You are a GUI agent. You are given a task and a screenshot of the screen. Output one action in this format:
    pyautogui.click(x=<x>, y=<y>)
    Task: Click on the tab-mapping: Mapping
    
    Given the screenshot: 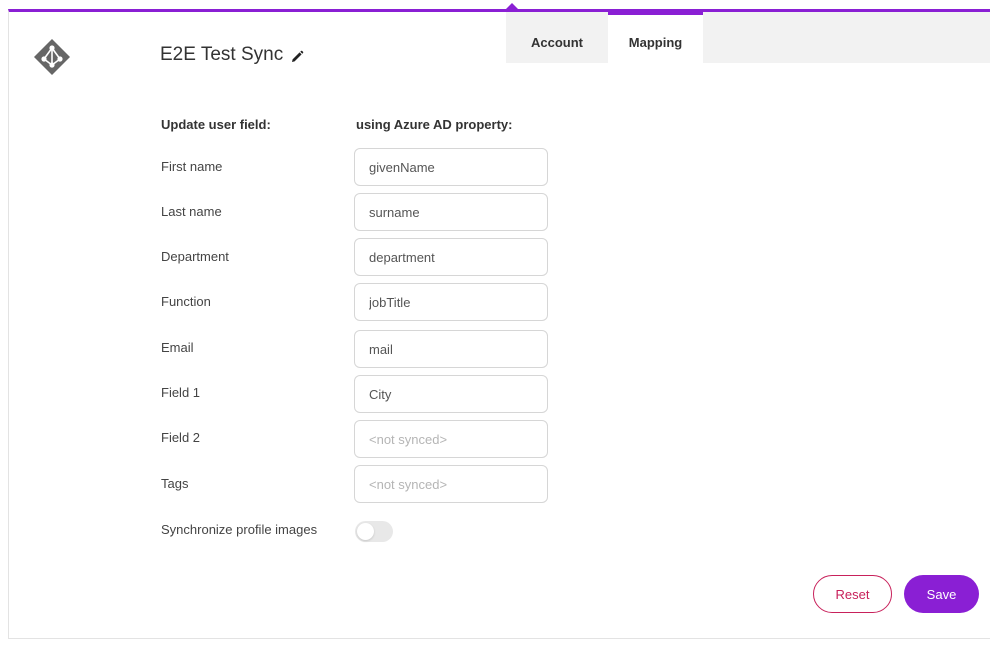 What is the action you would take?
    pyautogui.click(x=655, y=37)
    